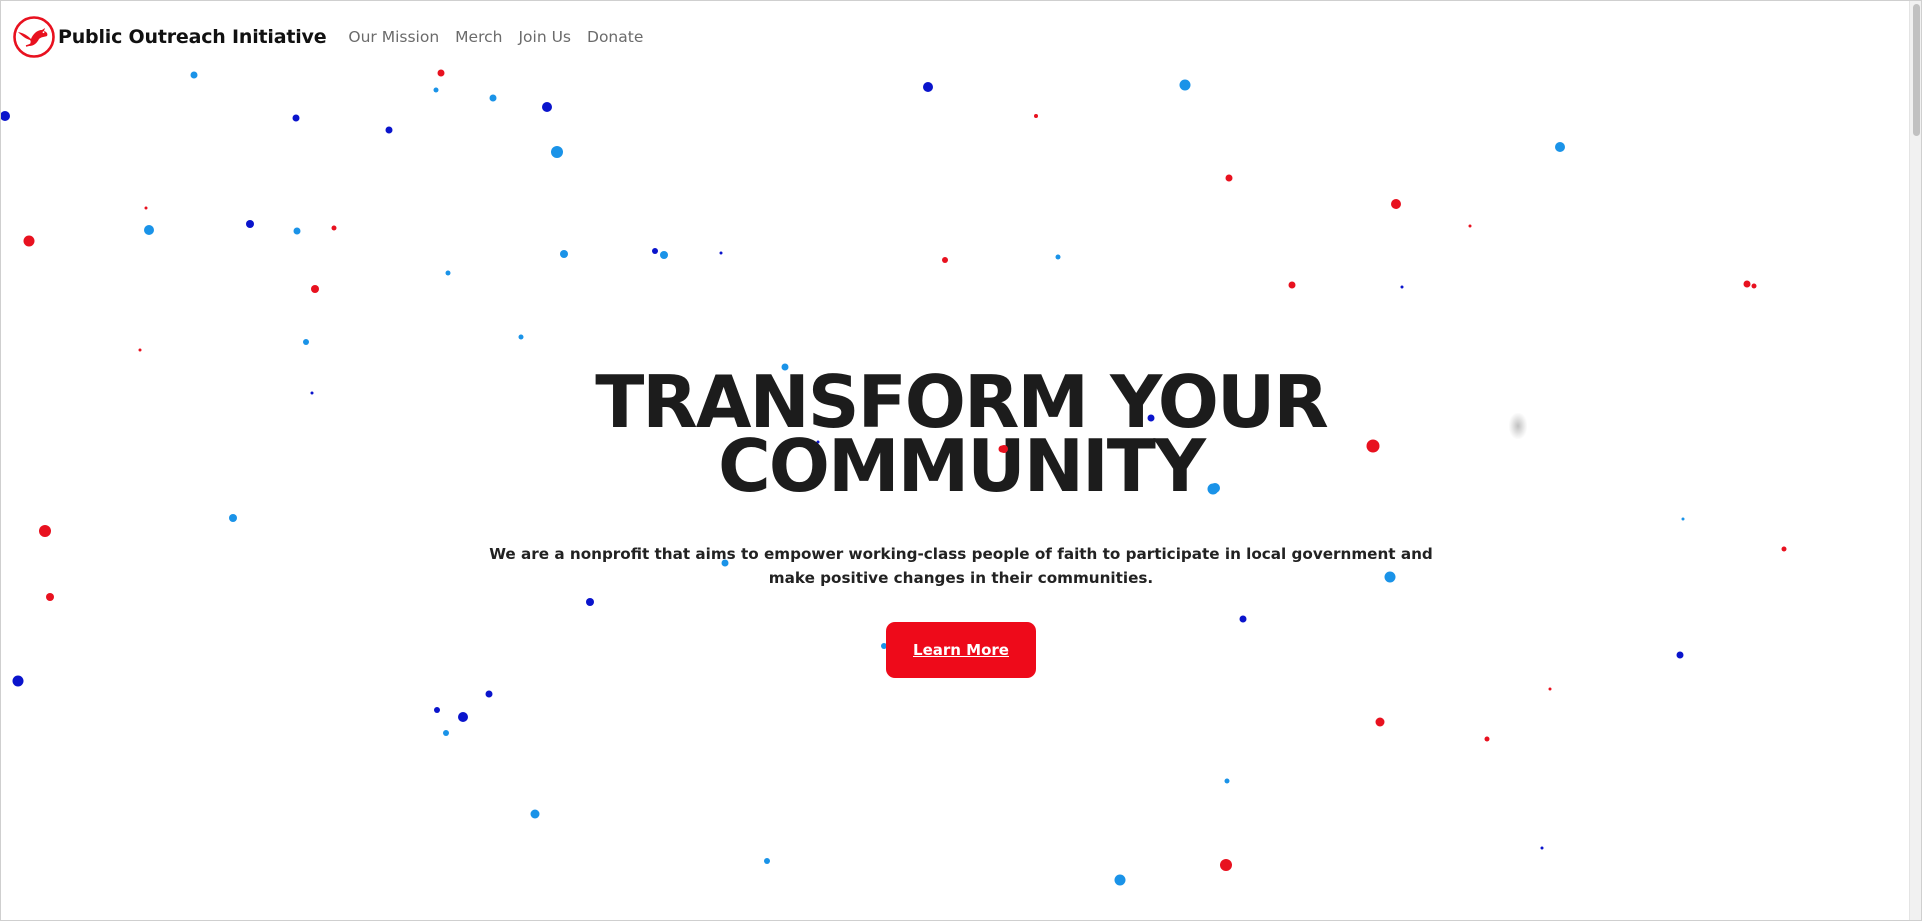 This screenshot has height=921, width=1922. I want to click on brand-name: Public Outreach Initiative, so click(192, 37).